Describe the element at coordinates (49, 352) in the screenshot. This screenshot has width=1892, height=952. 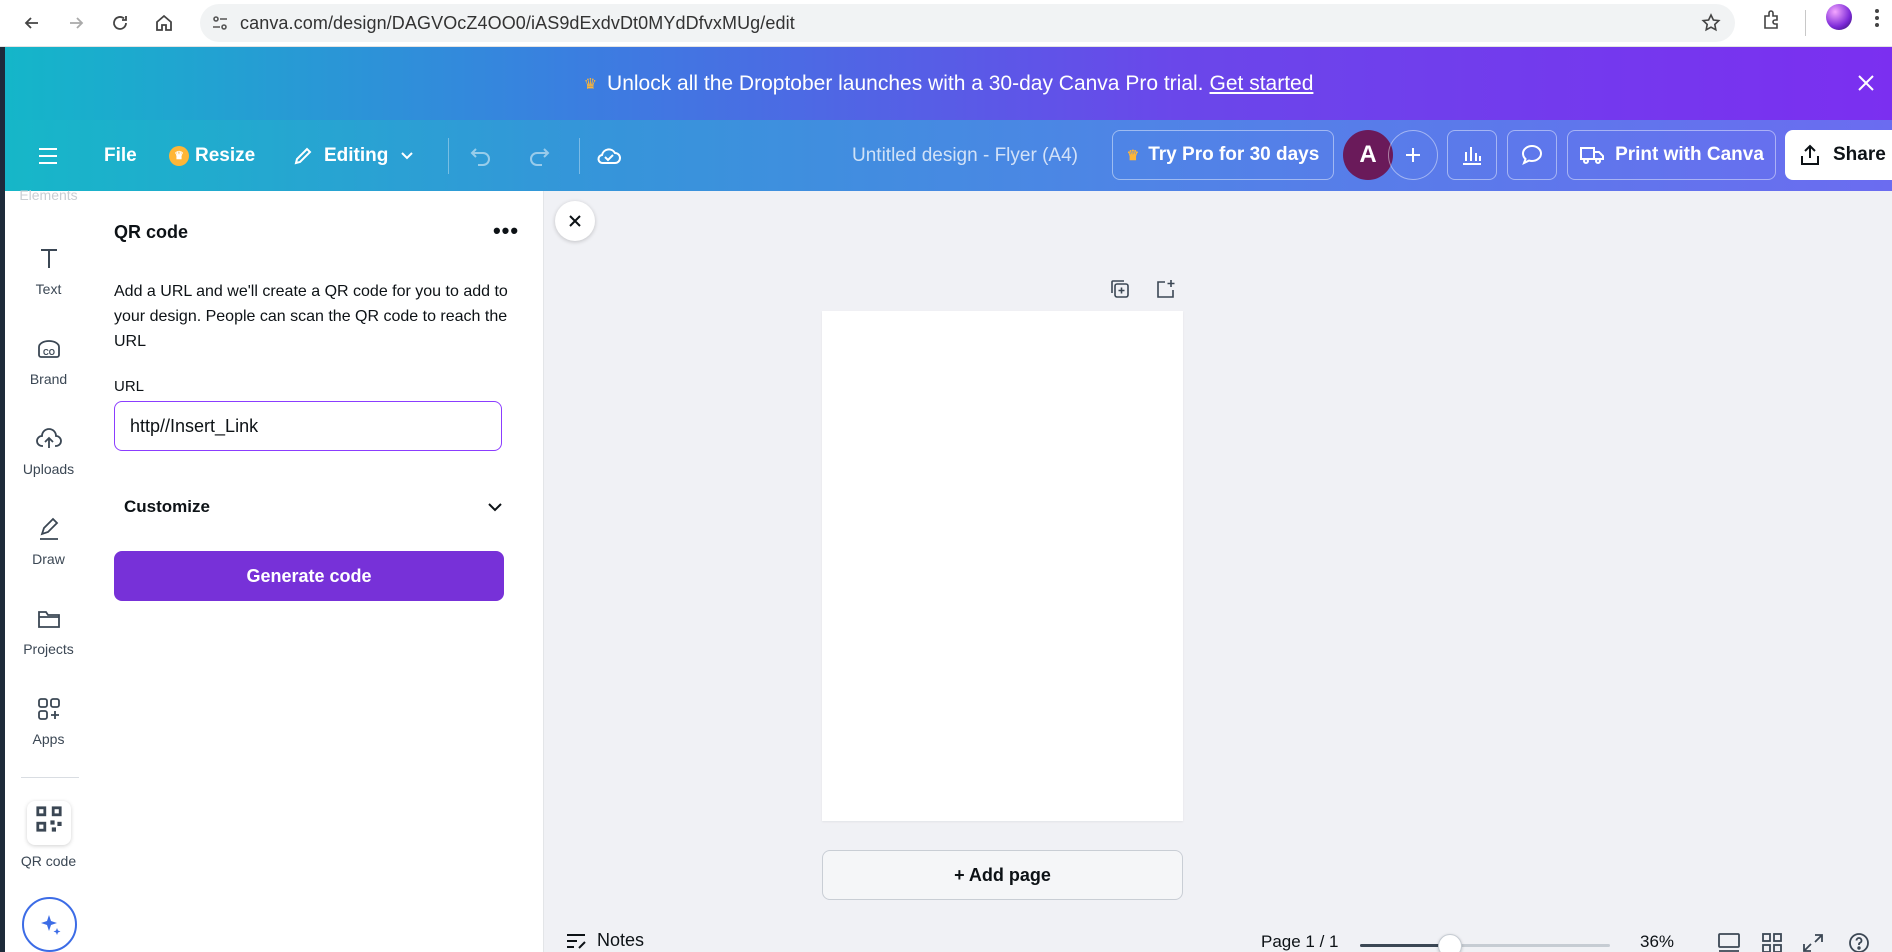
I see `svg-text: CO` at that location.